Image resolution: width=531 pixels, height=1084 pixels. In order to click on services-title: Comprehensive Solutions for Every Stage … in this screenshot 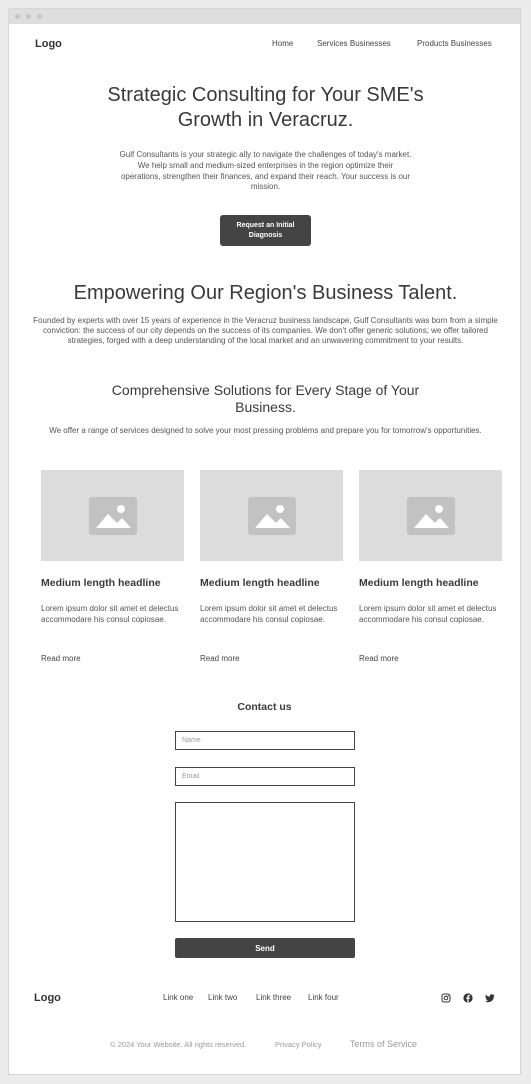, I will do `click(265, 398)`.